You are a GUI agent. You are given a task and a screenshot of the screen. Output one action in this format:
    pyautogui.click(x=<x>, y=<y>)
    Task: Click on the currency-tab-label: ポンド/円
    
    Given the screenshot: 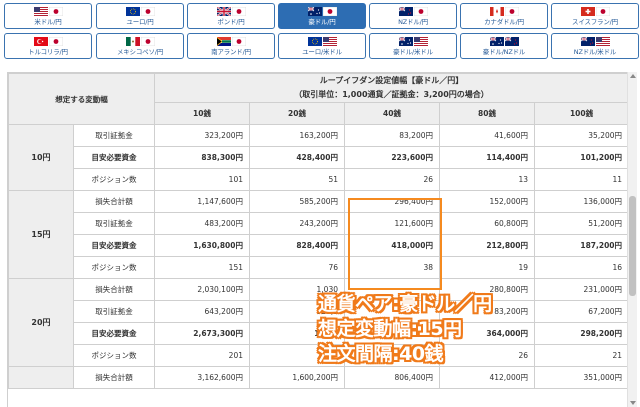 What is the action you would take?
    pyautogui.click(x=231, y=22)
    